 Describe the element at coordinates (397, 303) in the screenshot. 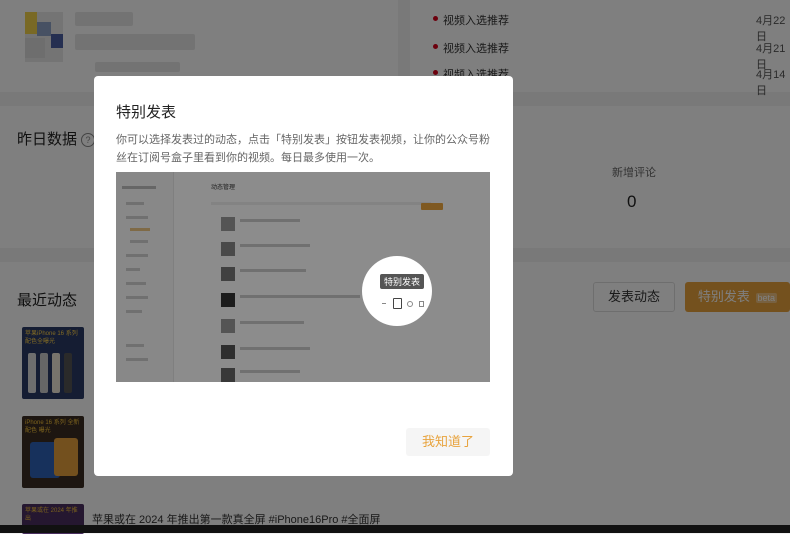

I see `special-post-icon` at that location.